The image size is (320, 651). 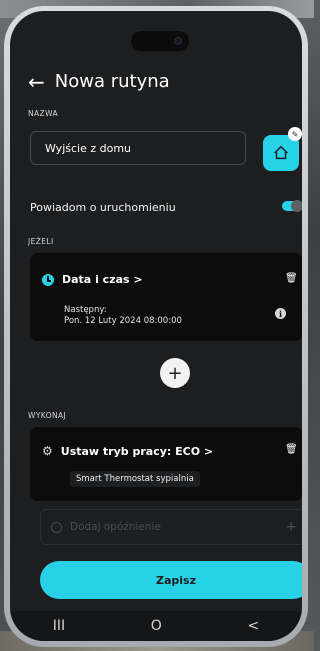 What do you see at coordinates (171, 527) in the screenshot?
I see `add-delay-row: Dodaj opóźnienie +` at bounding box center [171, 527].